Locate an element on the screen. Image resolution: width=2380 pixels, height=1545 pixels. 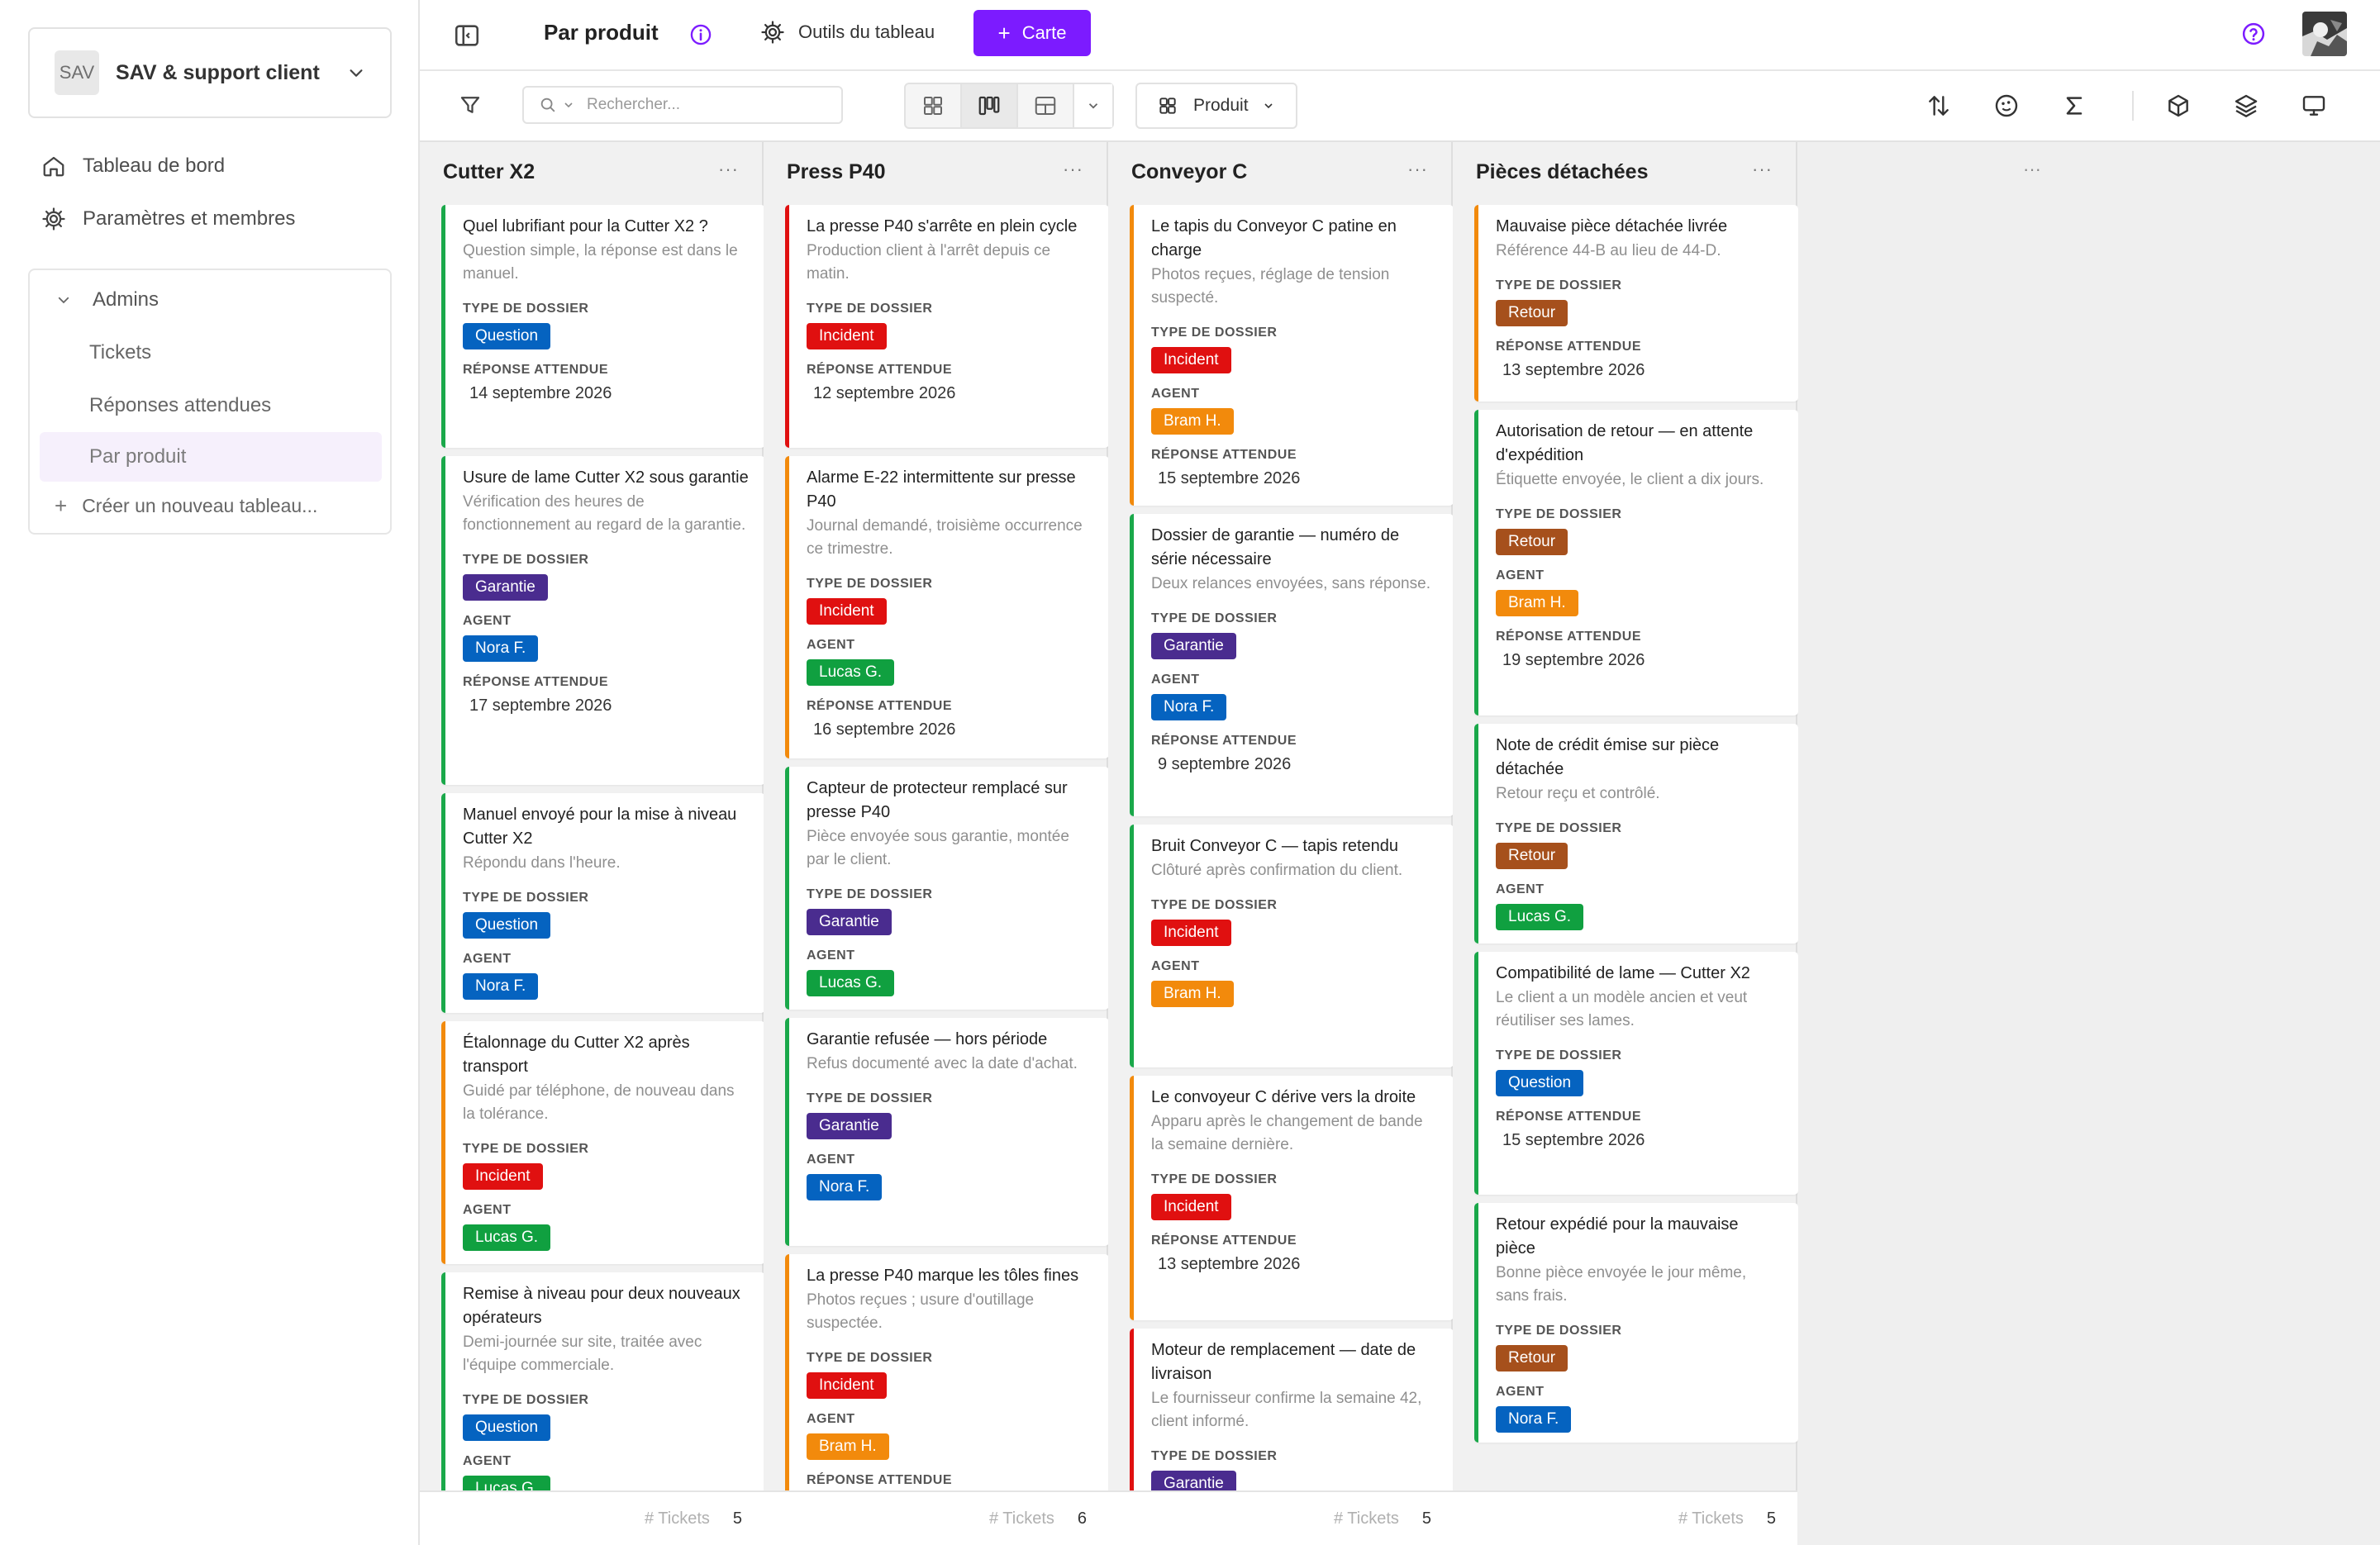
type-badge: Garantie is located at coordinates (849, 1126).